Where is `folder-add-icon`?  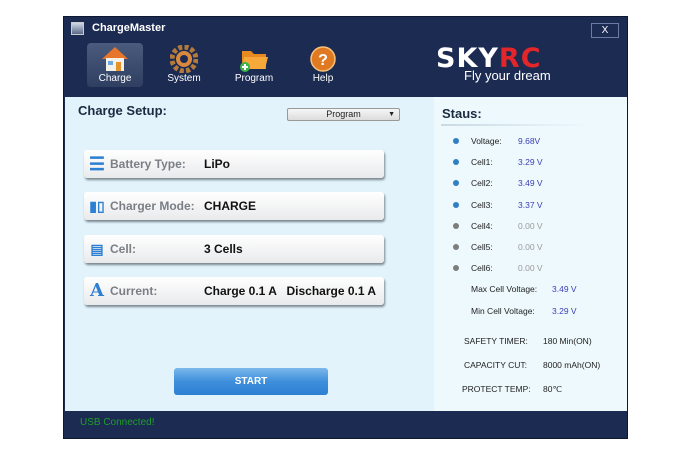
folder-add-icon is located at coordinates (254, 61).